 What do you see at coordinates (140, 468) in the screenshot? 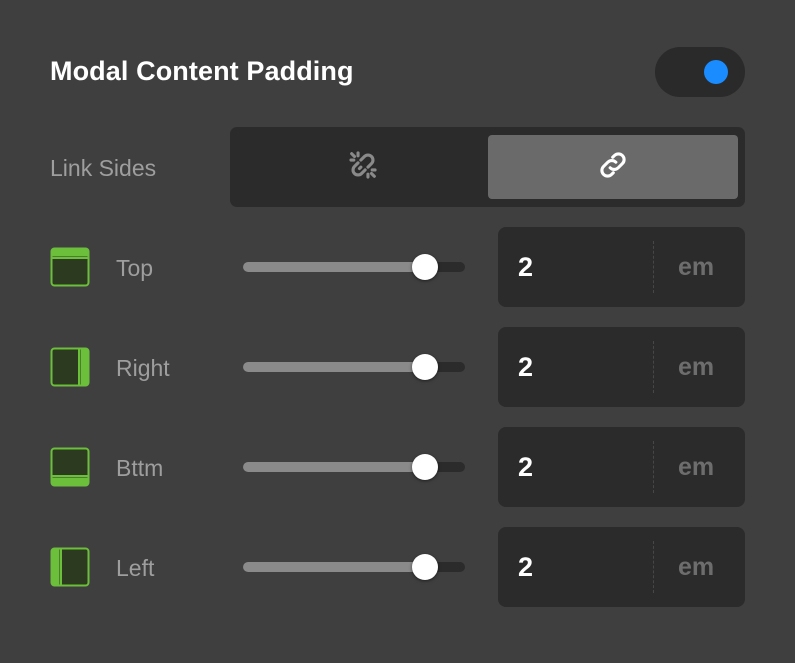
I see `padding-row-label: Bttm` at bounding box center [140, 468].